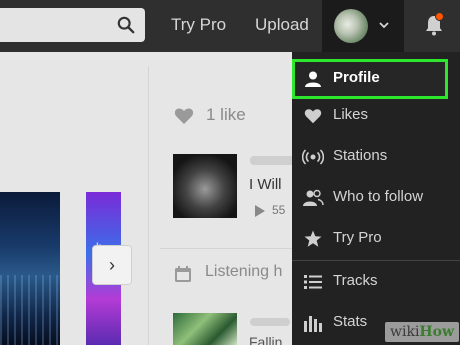  I want to click on notification-badge, so click(439, 16).